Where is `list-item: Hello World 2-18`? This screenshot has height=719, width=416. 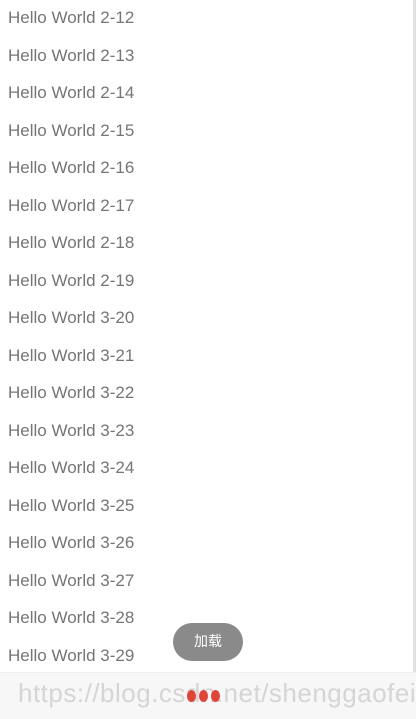 list-item: Hello World 2-18 is located at coordinates (206, 243).